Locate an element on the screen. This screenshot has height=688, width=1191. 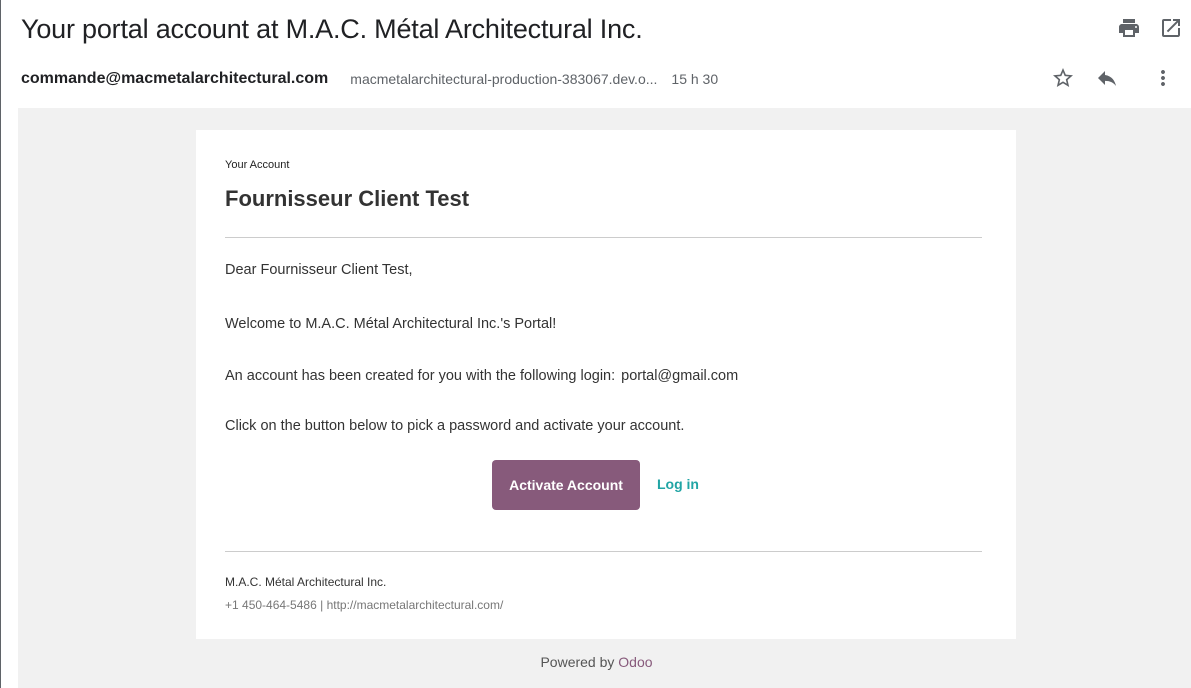
greeting-text: Dear Fournisseur Client Test, is located at coordinates (319, 270).